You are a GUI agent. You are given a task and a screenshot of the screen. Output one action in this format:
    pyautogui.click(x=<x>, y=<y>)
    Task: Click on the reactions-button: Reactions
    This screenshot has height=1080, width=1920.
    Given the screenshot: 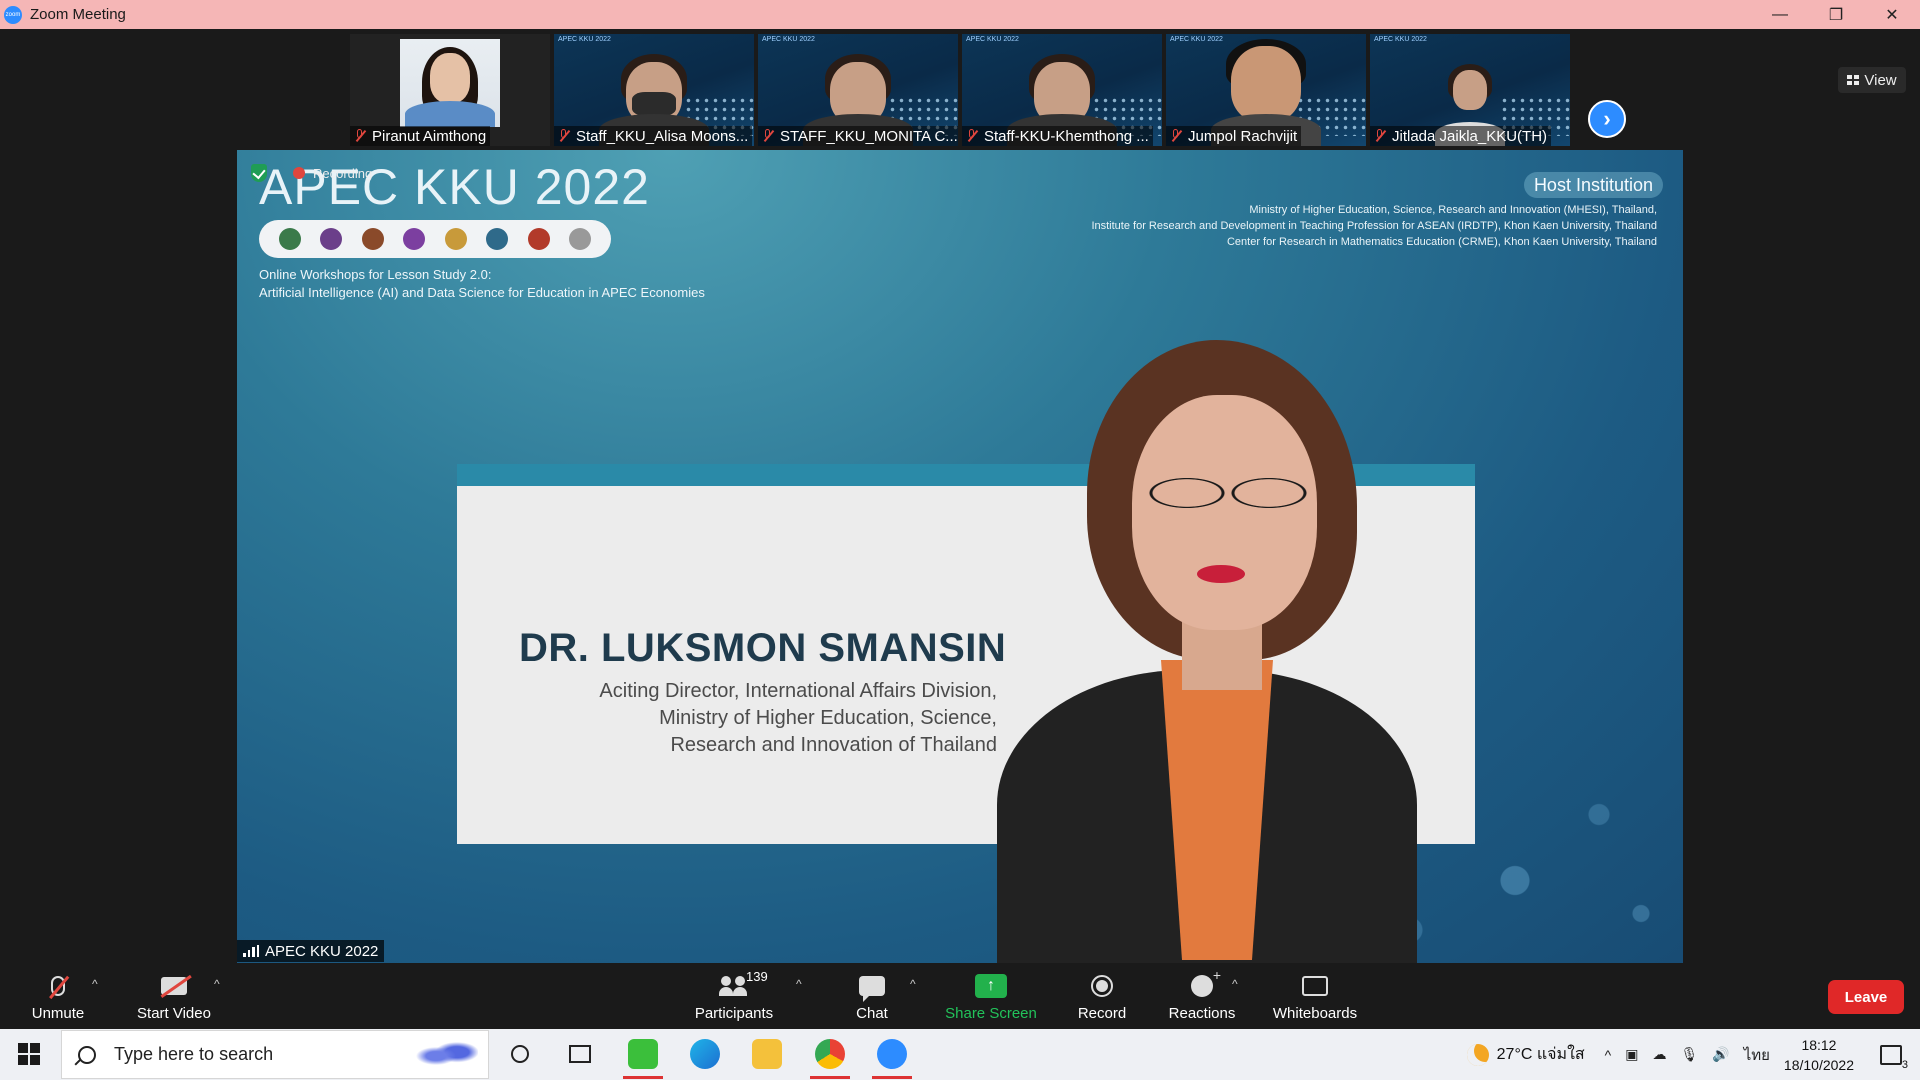 What is the action you would take?
    pyautogui.click(x=1202, y=997)
    